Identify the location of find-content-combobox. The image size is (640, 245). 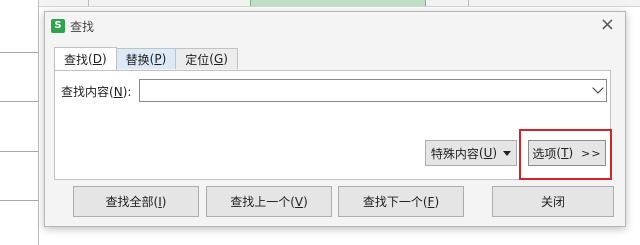
(373, 90).